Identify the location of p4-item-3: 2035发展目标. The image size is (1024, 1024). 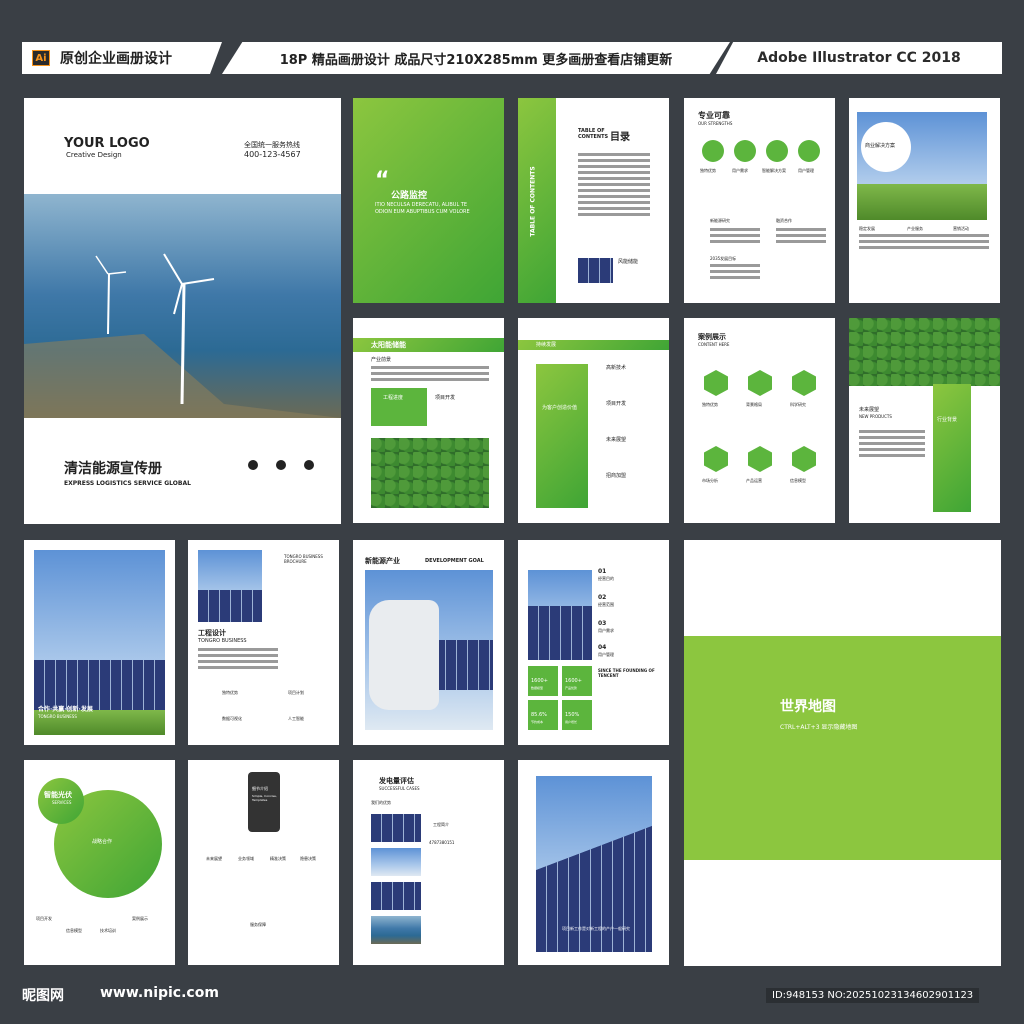
(723, 258).